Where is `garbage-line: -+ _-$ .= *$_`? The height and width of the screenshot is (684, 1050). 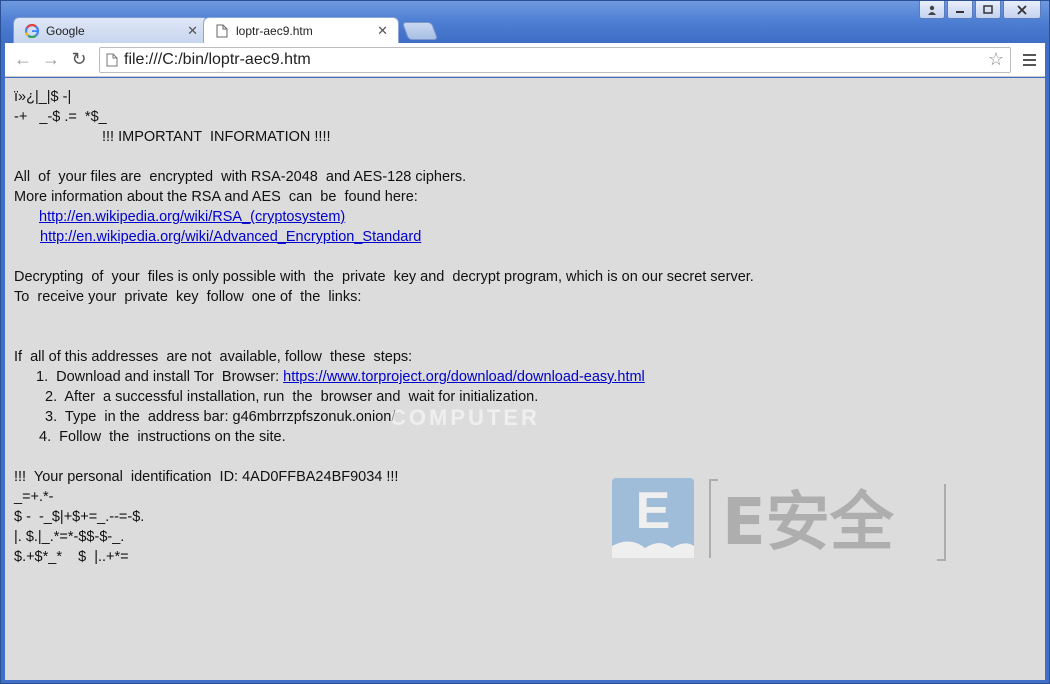 garbage-line: -+ _-$ .= *$_ is located at coordinates (60, 117).